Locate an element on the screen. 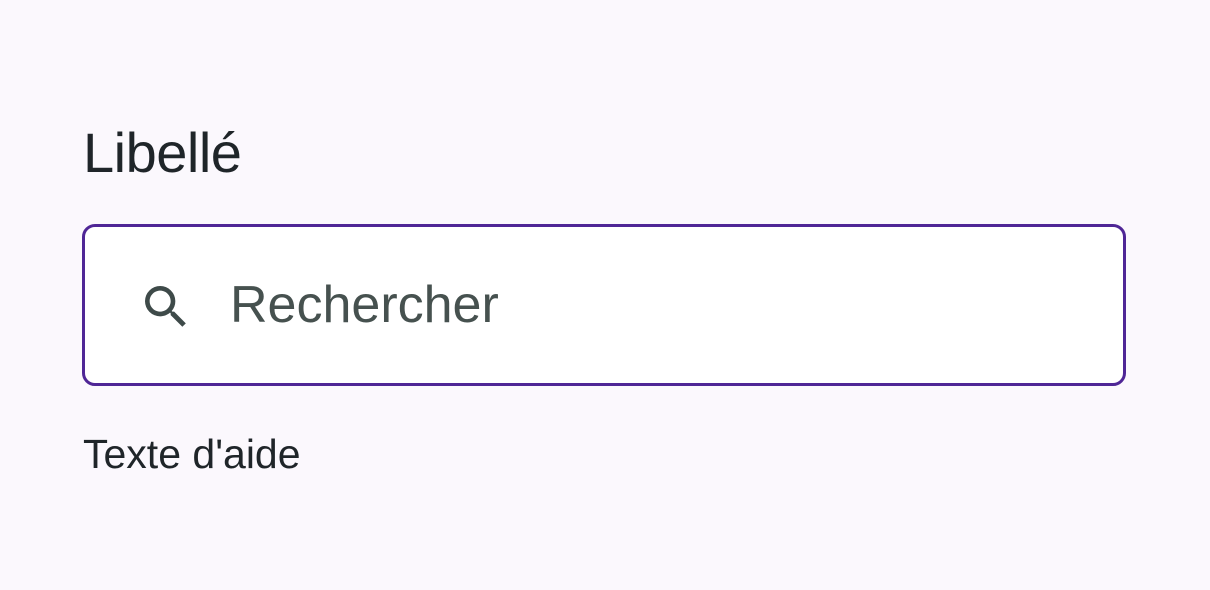 The width and height of the screenshot is (1210, 590). search-input is located at coordinates (655, 305).